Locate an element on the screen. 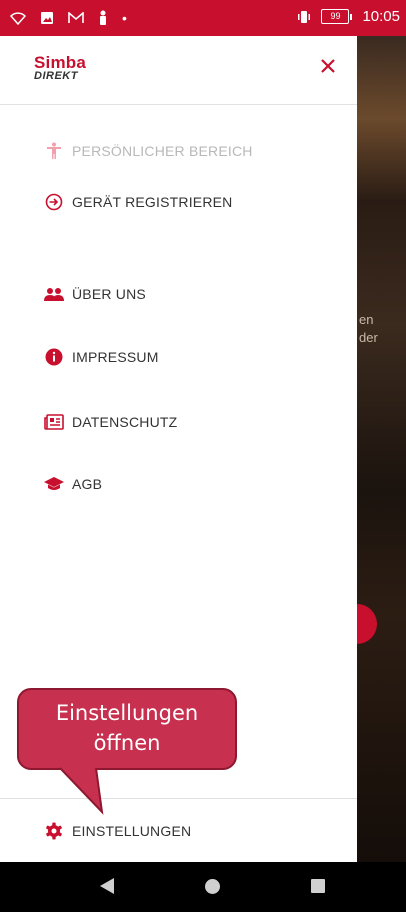 The width and height of the screenshot is (406, 912). simba-direkt-logo: Simba DIREKT is located at coordinates (60, 68).